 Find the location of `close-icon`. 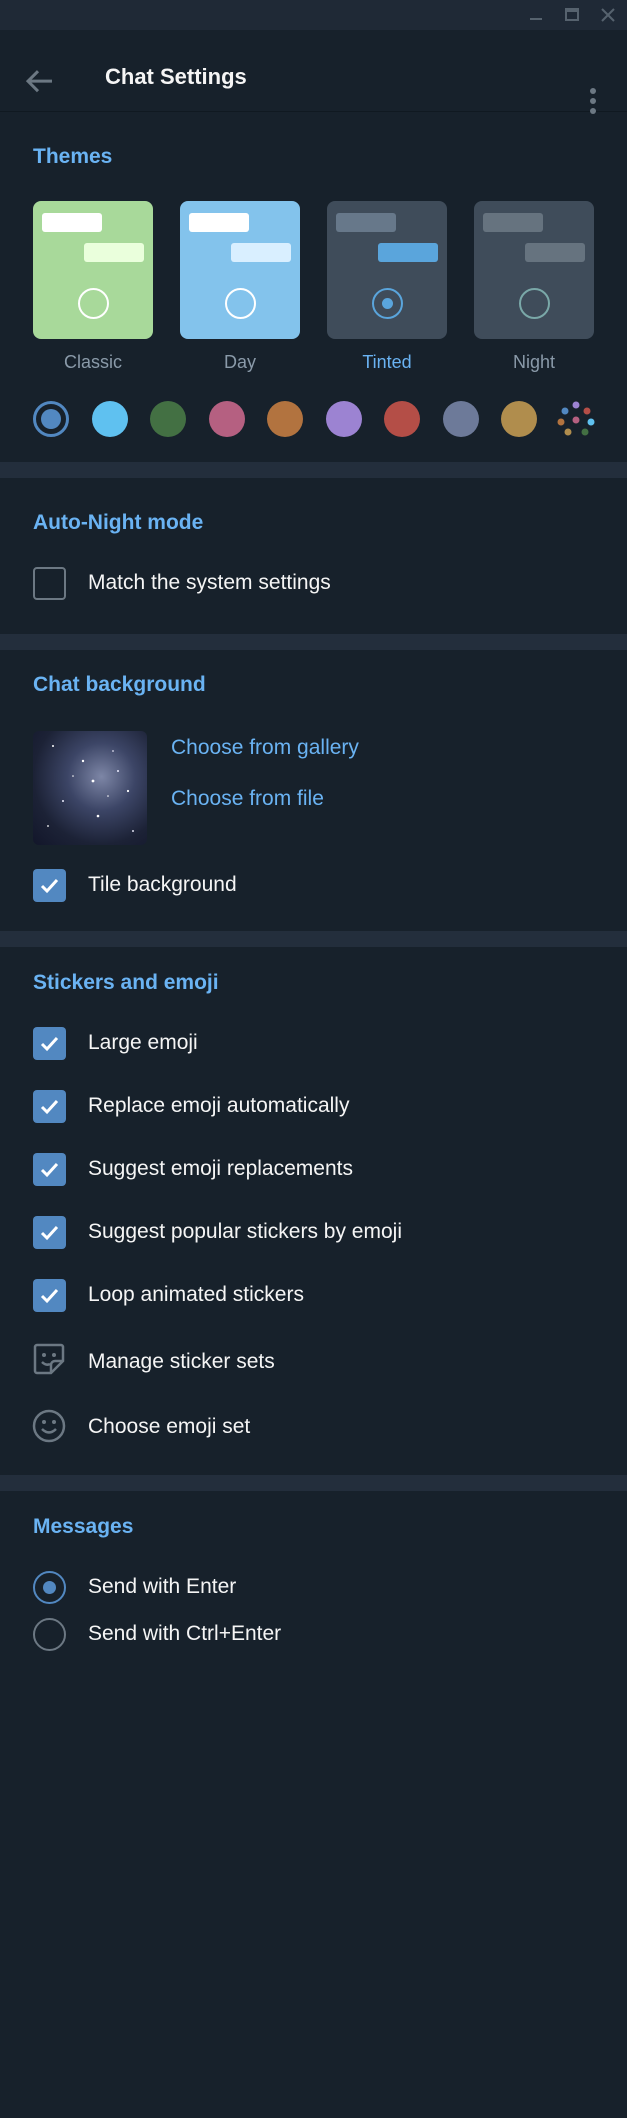

close-icon is located at coordinates (608, 15).